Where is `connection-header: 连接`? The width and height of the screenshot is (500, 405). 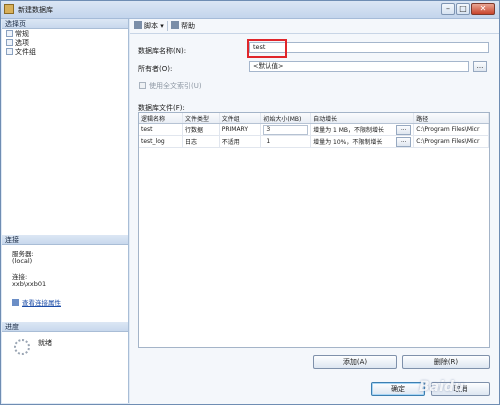
connection-header: 连接 is located at coordinates (65, 240).